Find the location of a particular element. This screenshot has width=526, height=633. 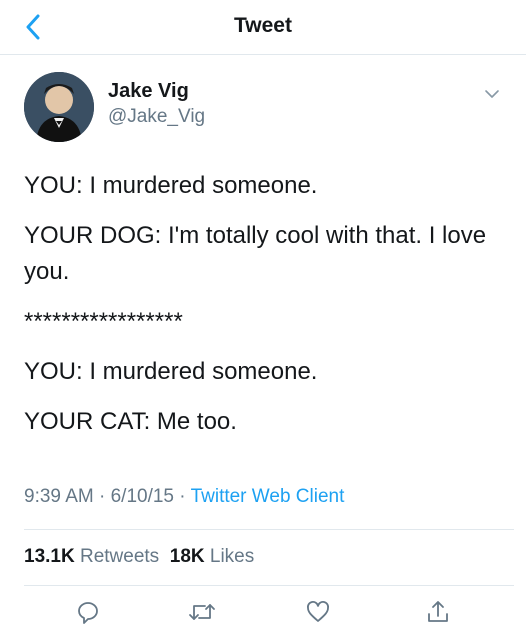

reply-button is located at coordinates (88, 612).